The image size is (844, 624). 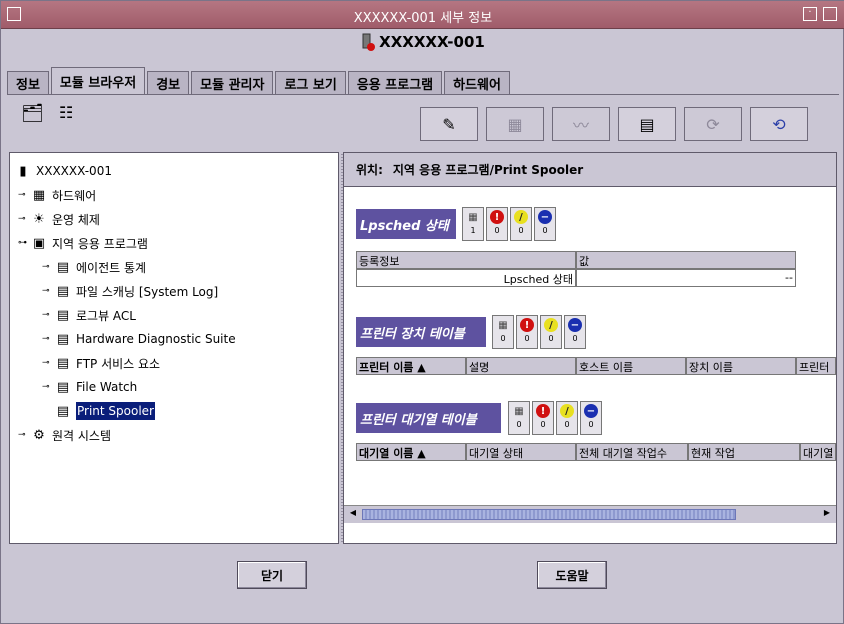 I want to click on section-title-printer-devices: 프린터 장치 테이블, so click(x=421, y=332).